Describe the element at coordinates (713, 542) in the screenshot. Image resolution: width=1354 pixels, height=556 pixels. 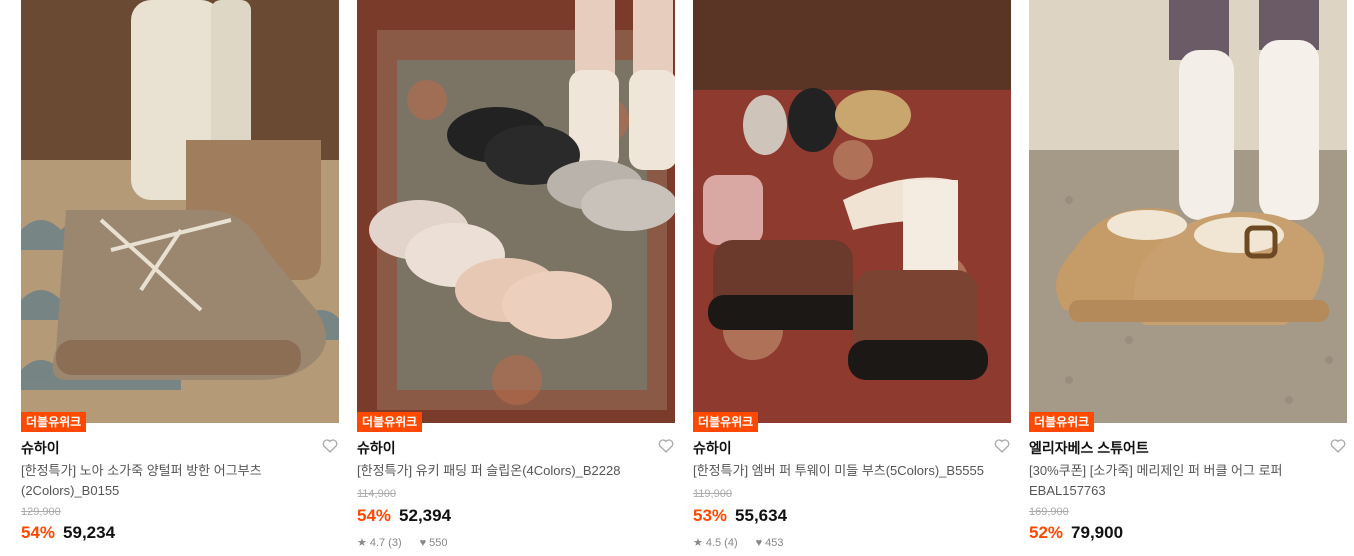
I see `rating-value: 4.5` at that location.